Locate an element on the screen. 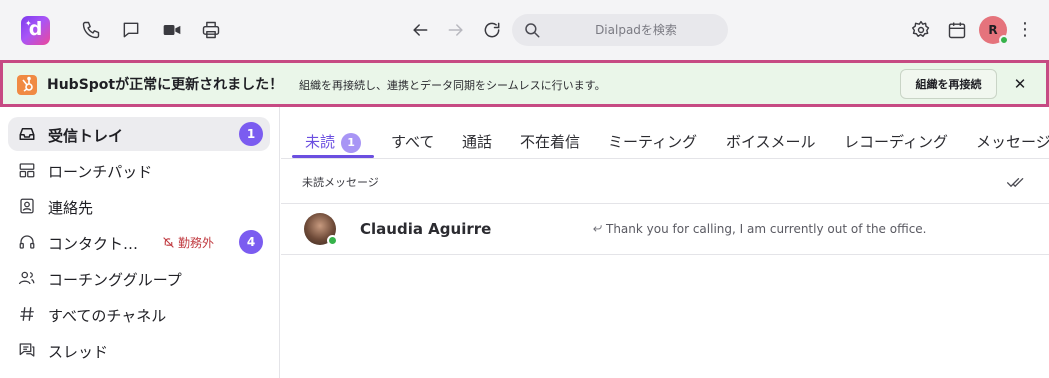  search-bar is located at coordinates (620, 30).